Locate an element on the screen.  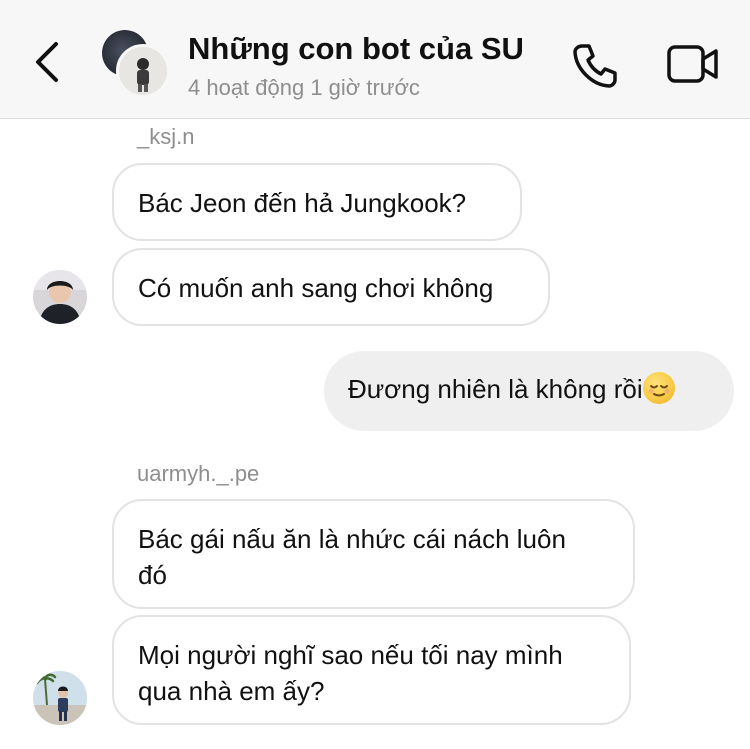
incoming-message-bubble: Bác Jeon đến hả Jungkook? is located at coordinates (317, 202).